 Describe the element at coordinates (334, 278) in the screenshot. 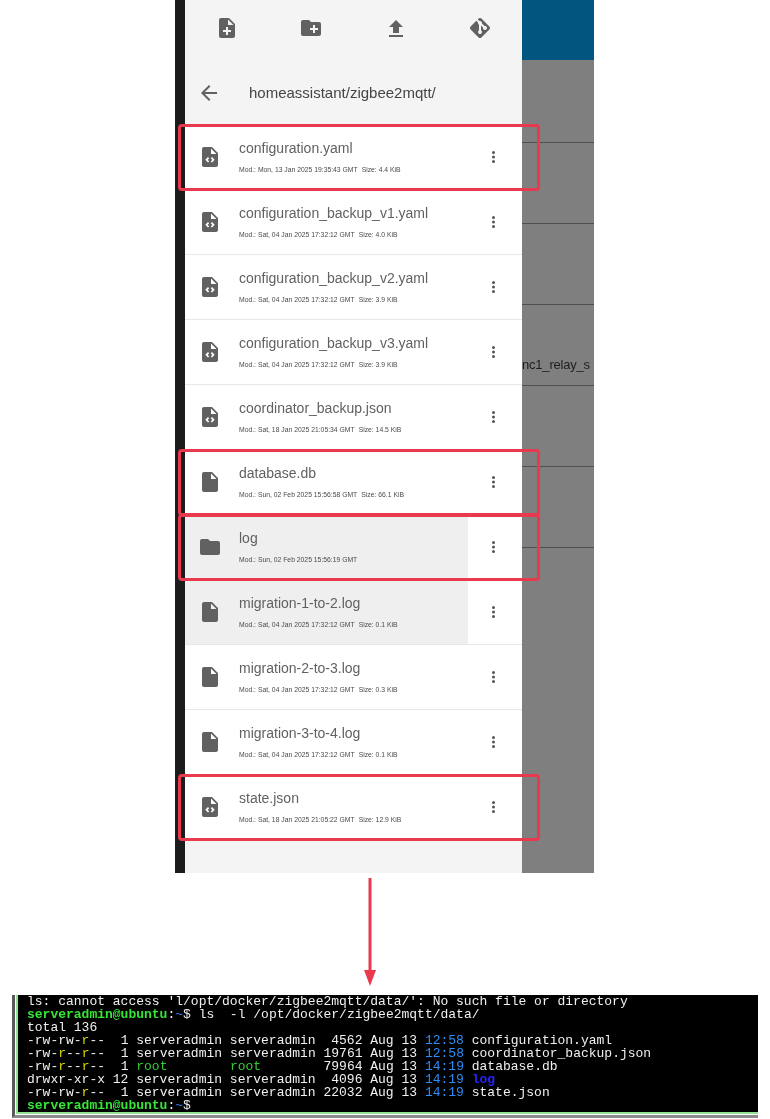

I see `file-name: configuration_backup_v2.yaml` at that location.